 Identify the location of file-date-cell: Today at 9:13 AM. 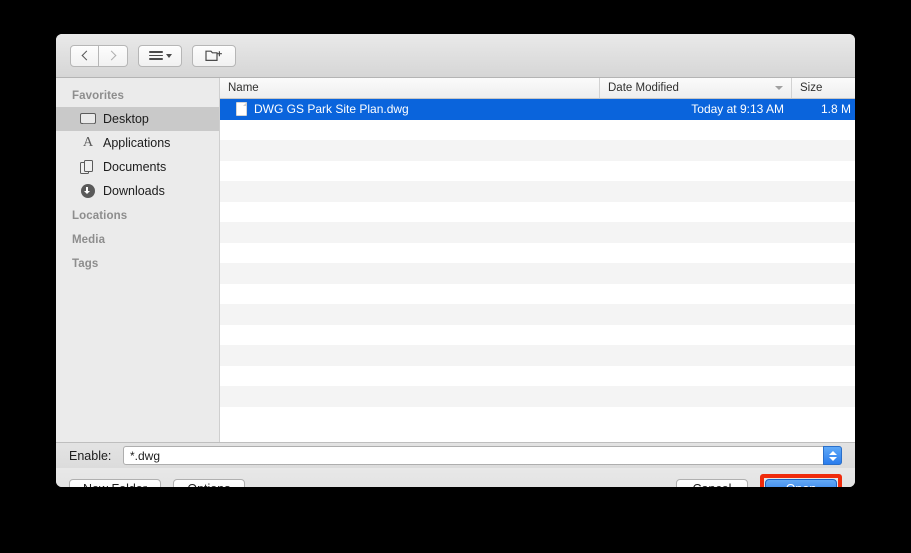
(737, 109).